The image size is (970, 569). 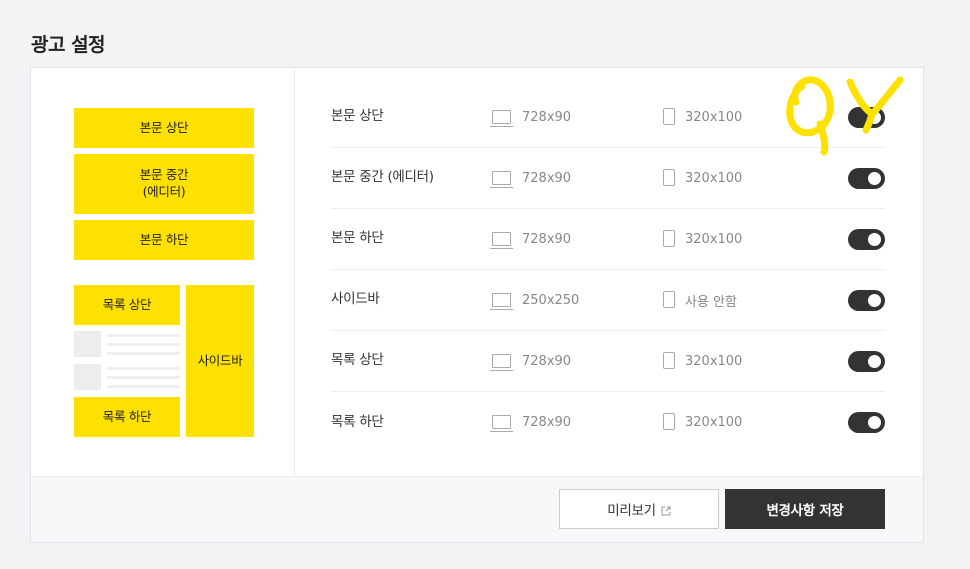 What do you see at coordinates (357, 421) in the screenshot?
I see `slot-label: 목록 하단` at bounding box center [357, 421].